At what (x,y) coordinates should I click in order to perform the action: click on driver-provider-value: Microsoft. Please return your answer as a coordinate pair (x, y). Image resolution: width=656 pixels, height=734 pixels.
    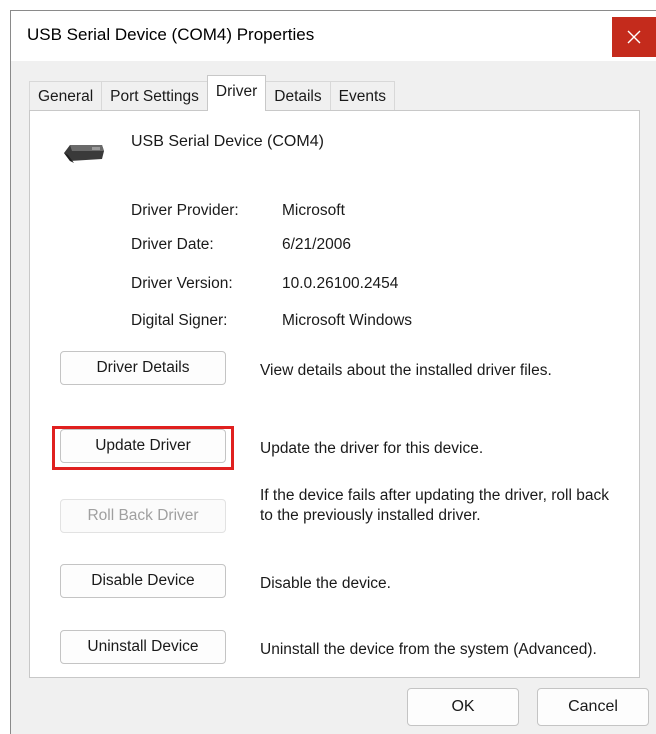
    Looking at the image, I should click on (313, 210).